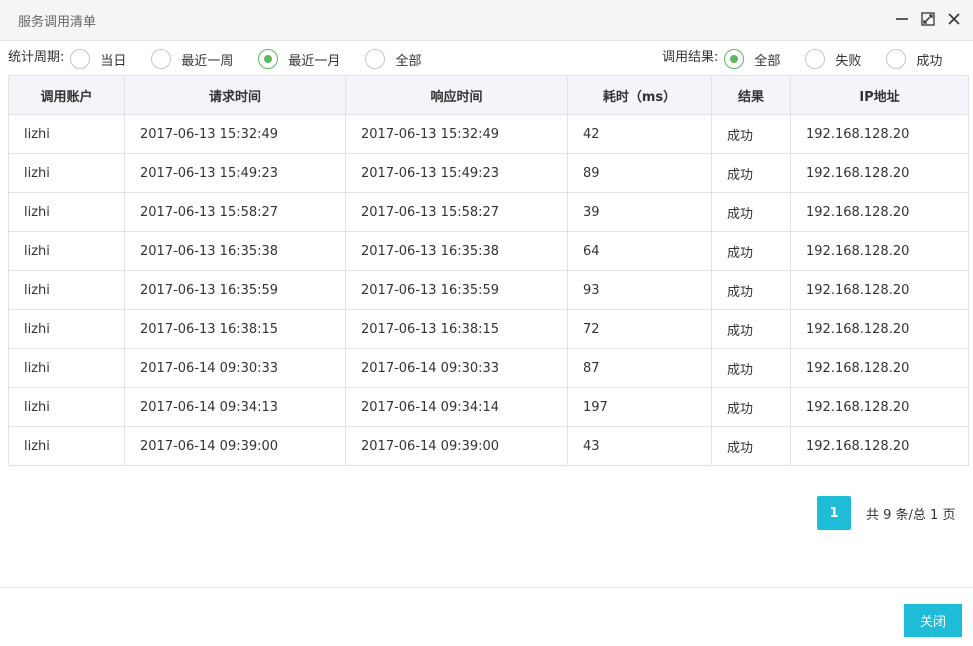 The height and width of the screenshot is (646, 973). I want to click on period-filter: 统计周期: 当日 最近一周 最近一月 全部, so click(214, 59).